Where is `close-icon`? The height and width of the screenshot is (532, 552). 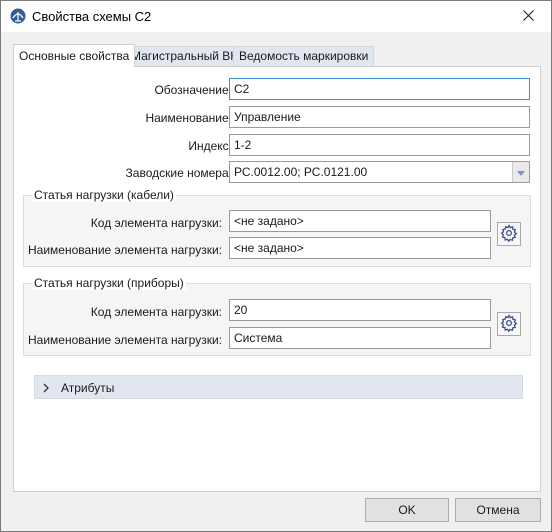 close-icon is located at coordinates (528, 16).